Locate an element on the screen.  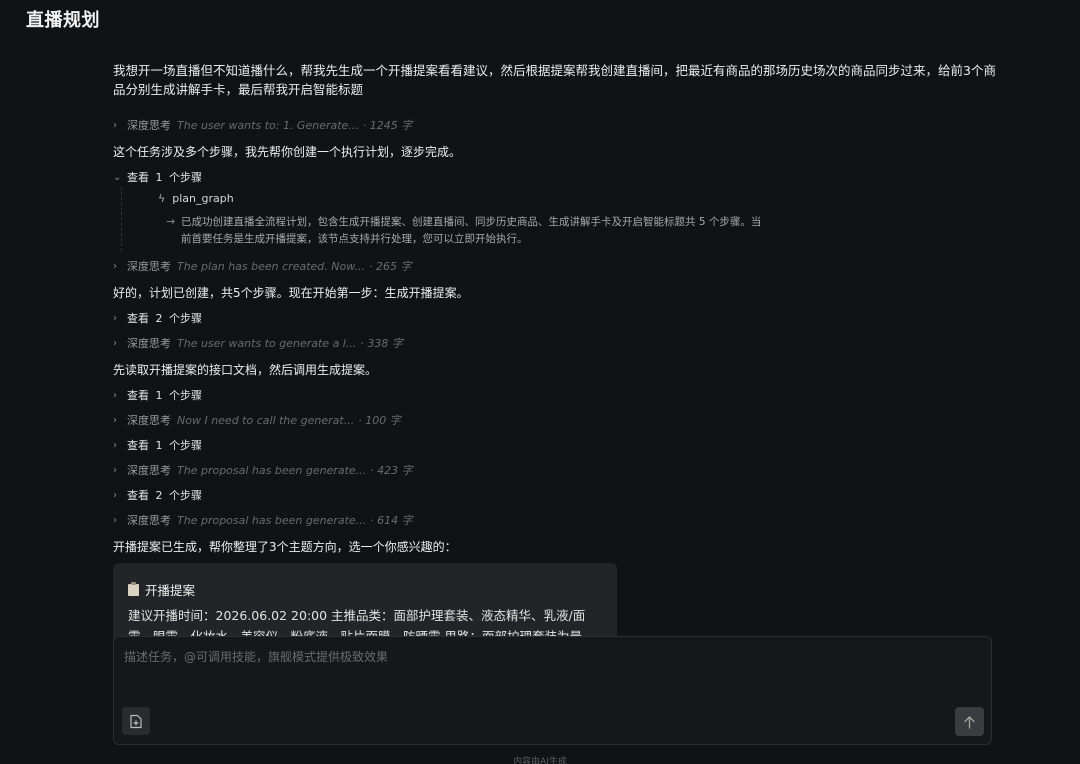
arrow-up-icon is located at coordinates (969, 722).